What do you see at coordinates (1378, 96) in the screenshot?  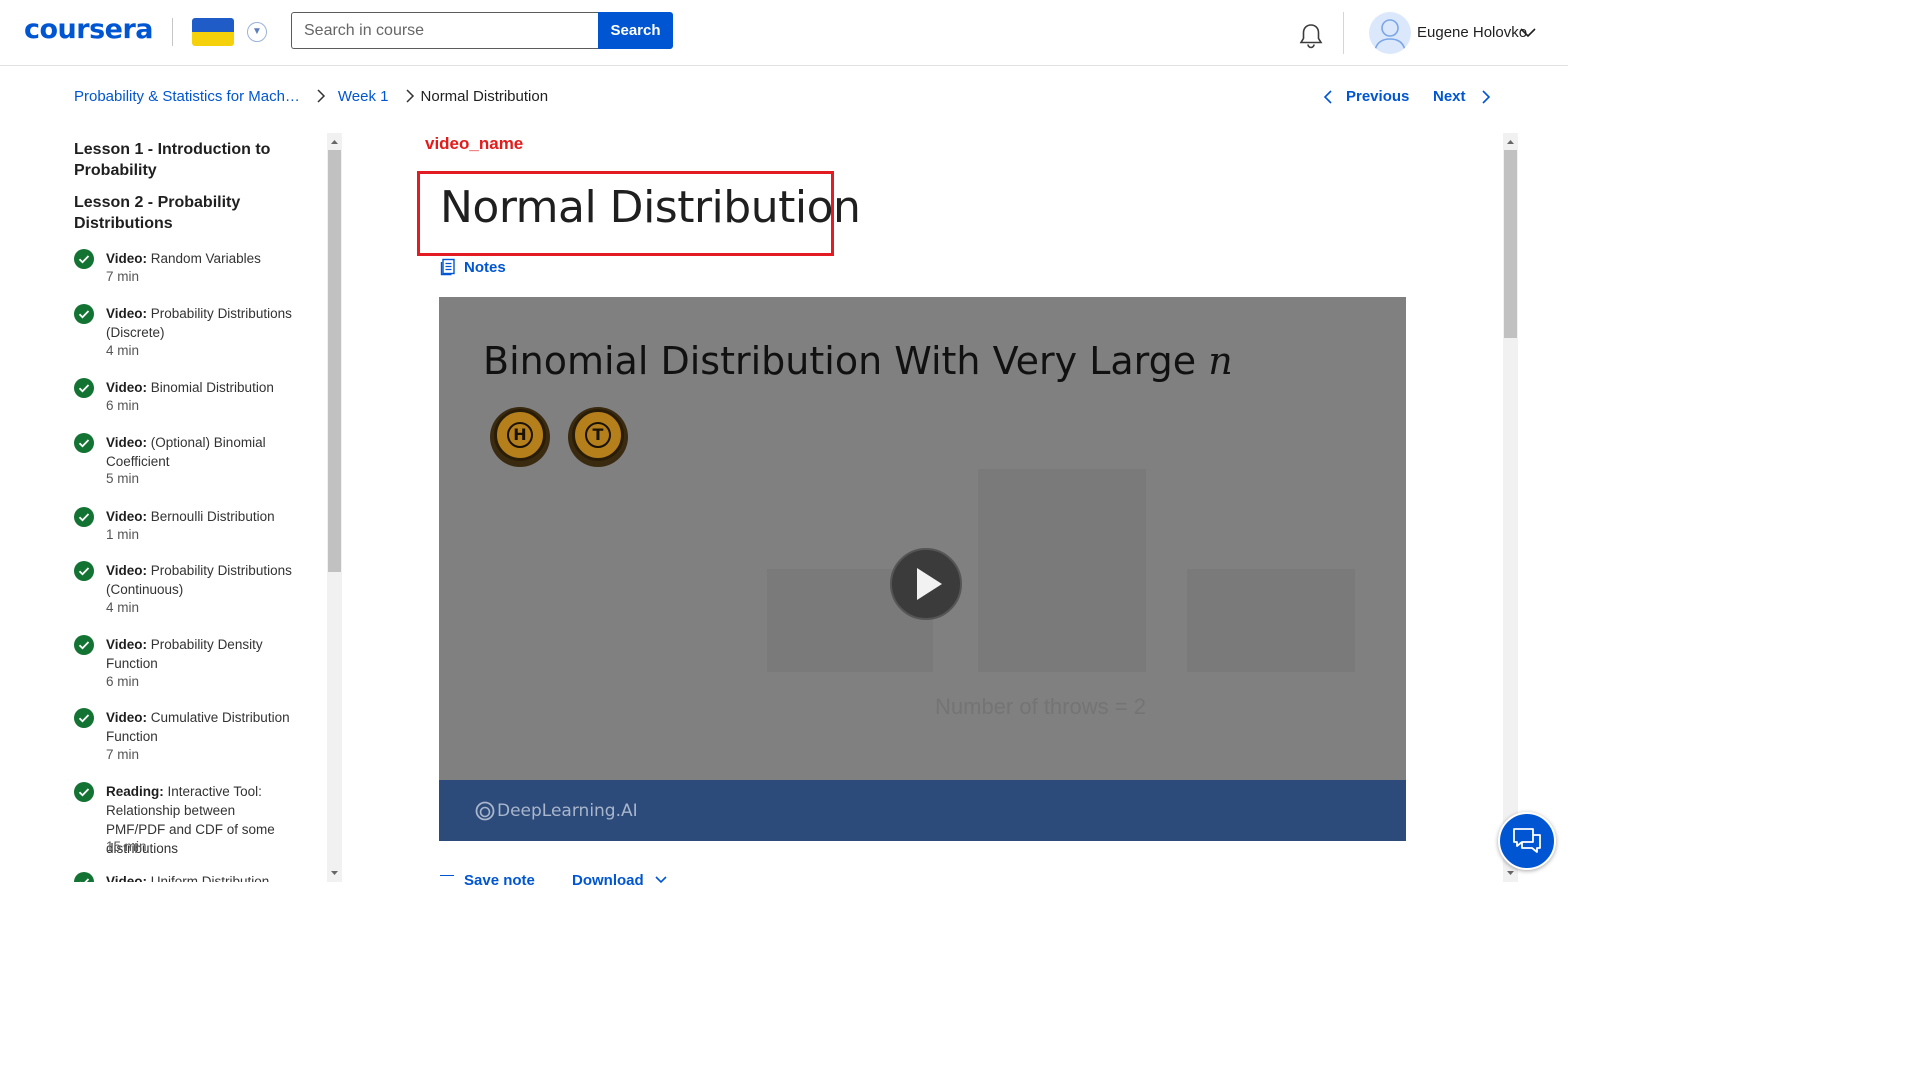 I see `previous-label: Previous` at bounding box center [1378, 96].